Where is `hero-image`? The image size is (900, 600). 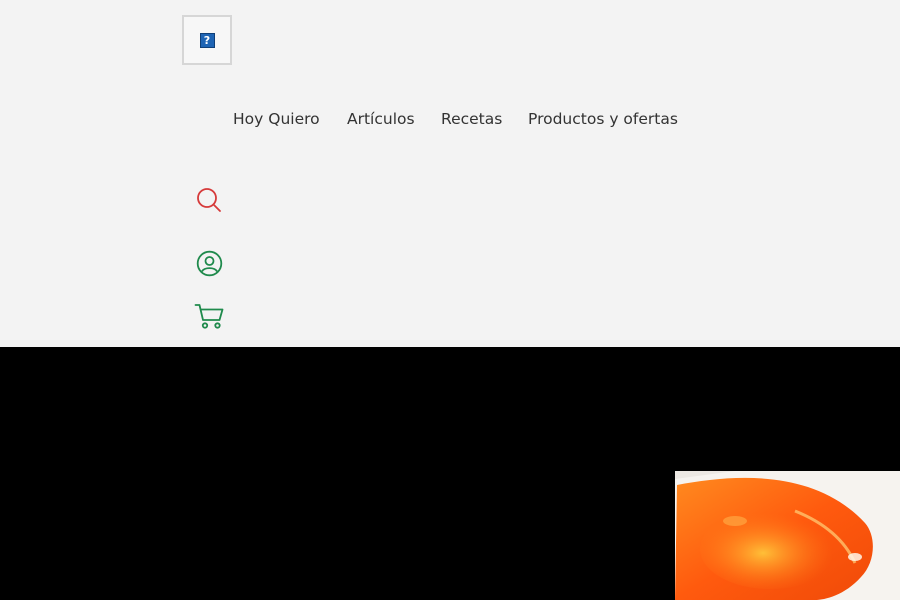 hero-image is located at coordinates (787, 535).